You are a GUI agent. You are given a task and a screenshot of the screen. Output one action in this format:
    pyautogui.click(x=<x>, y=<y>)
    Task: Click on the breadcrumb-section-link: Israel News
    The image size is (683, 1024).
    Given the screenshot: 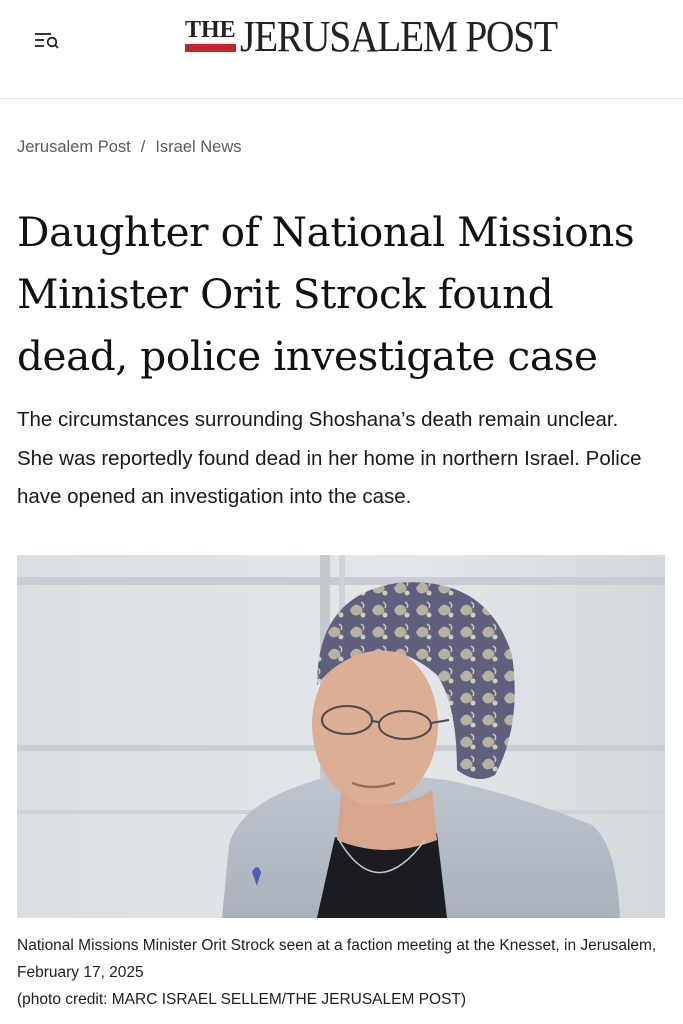 What is the action you would take?
    pyautogui.click(x=198, y=147)
    